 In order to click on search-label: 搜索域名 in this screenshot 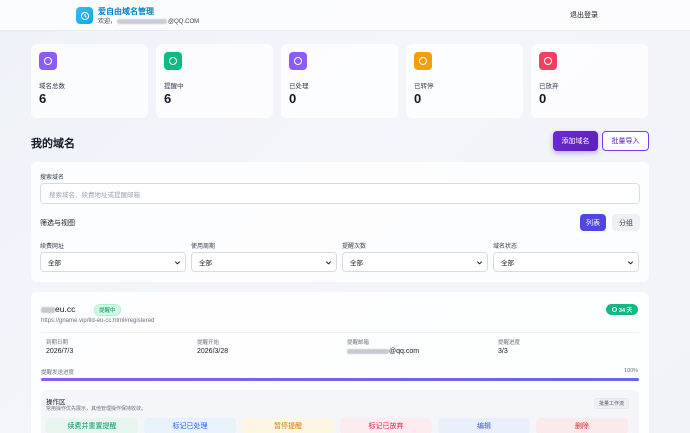, I will do `click(52, 178)`.